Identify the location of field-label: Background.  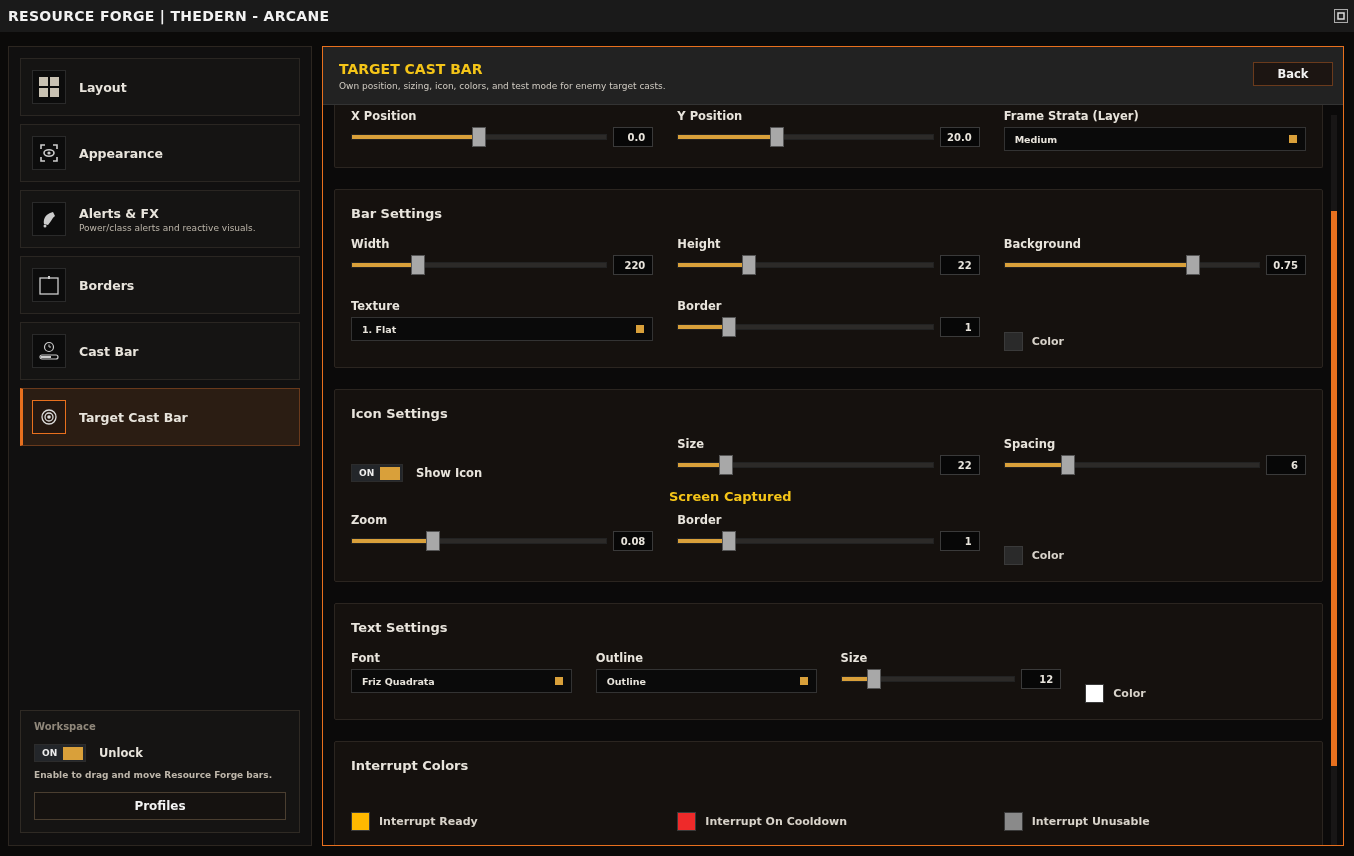
(1043, 244).